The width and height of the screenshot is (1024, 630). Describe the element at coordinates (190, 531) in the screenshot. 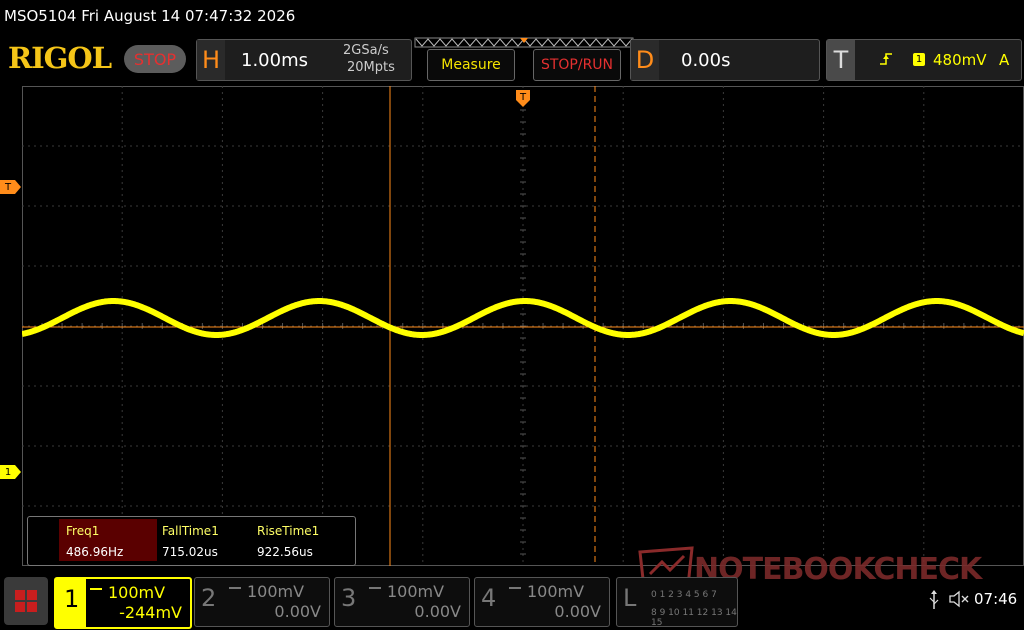

I see `meas-header-falltime: FallTime1` at that location.